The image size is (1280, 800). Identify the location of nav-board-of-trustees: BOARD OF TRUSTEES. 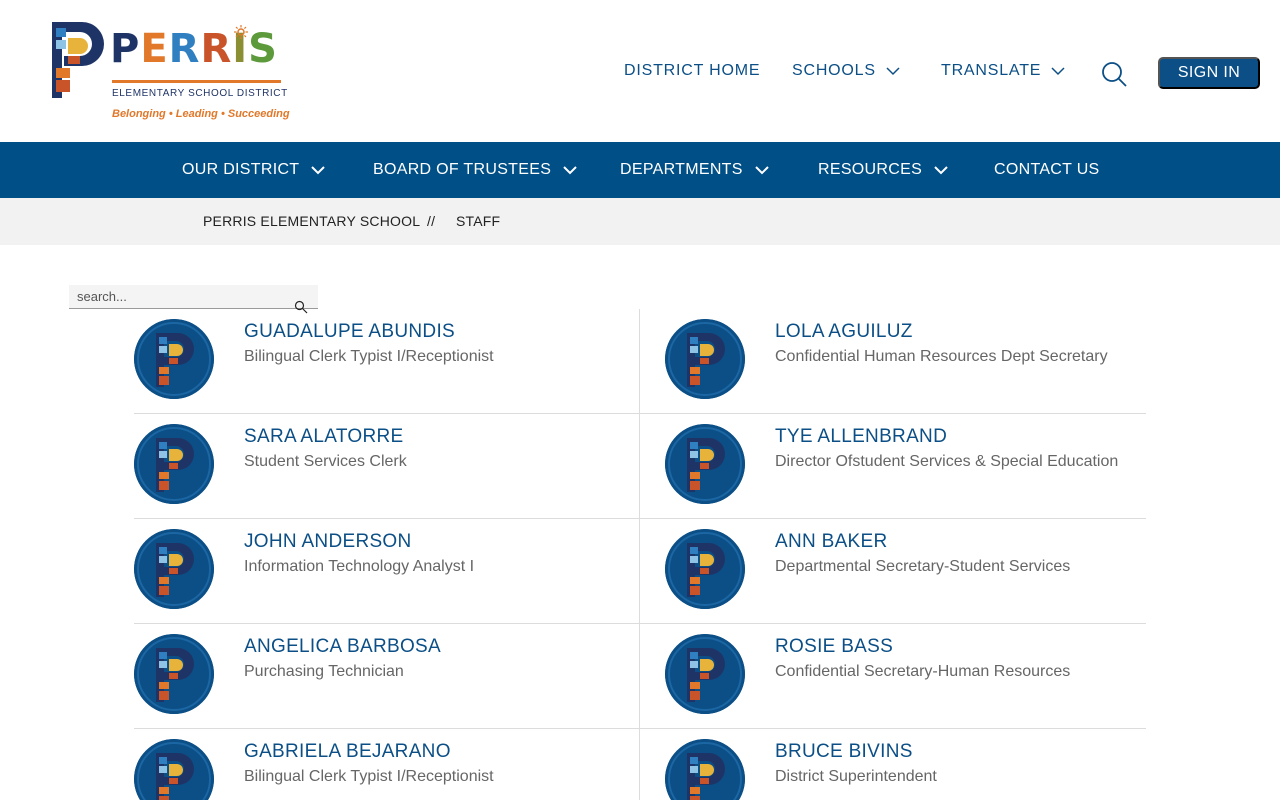
(475, 170).